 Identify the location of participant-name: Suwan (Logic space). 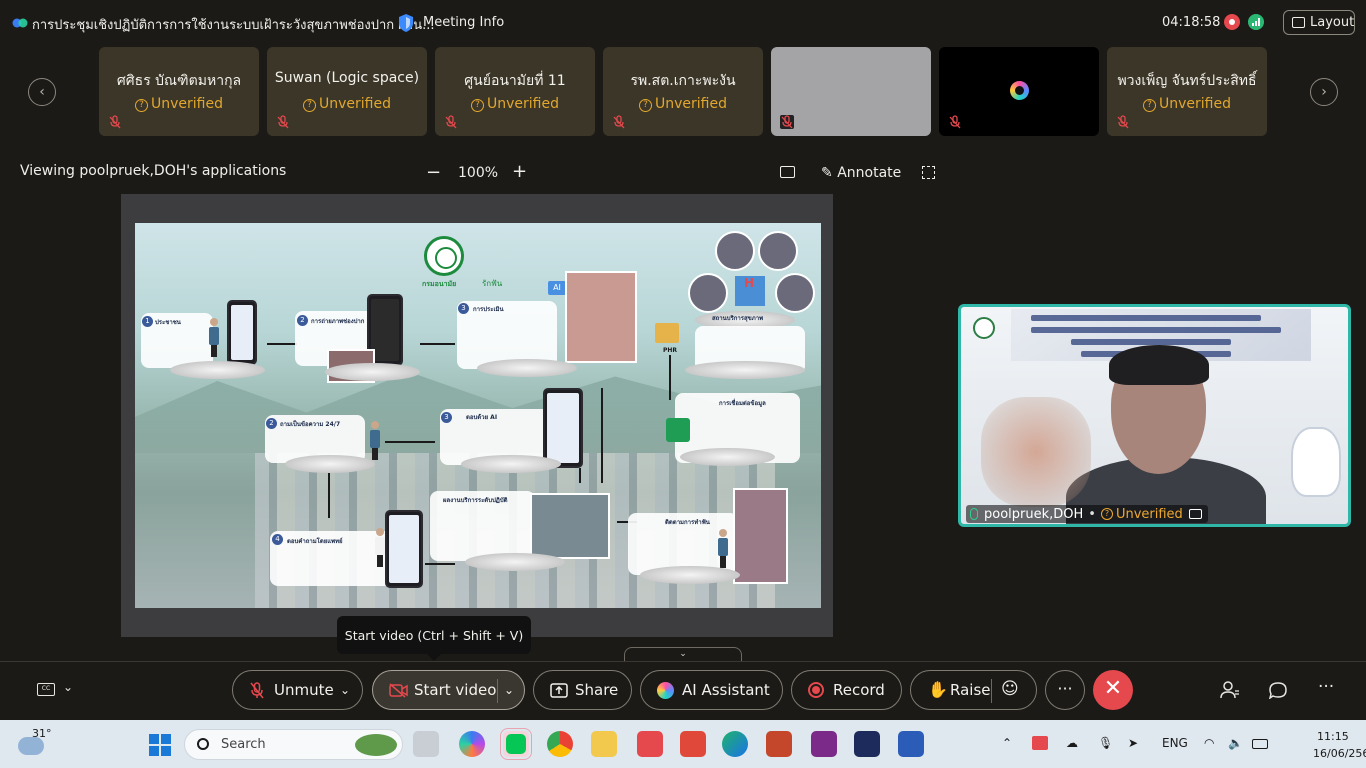
(347, 78).